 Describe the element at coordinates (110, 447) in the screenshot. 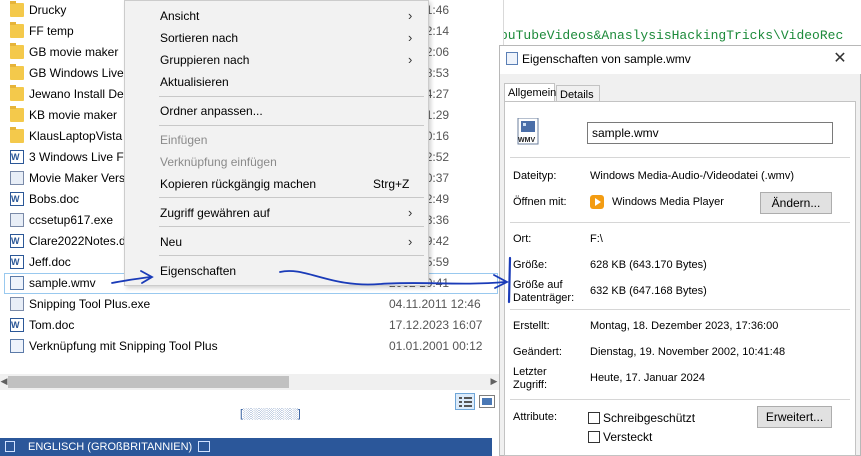

I see `status-language: ENGLISCH (GROßBRITANNIEN)` at that location.